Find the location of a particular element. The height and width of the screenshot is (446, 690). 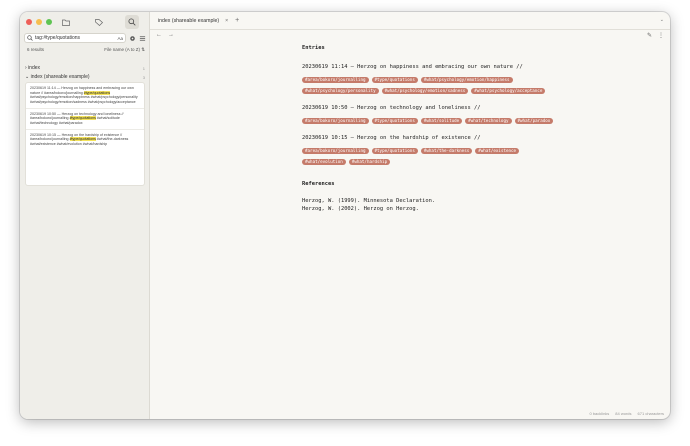

tag-icon is located at coordinates (99, 22).